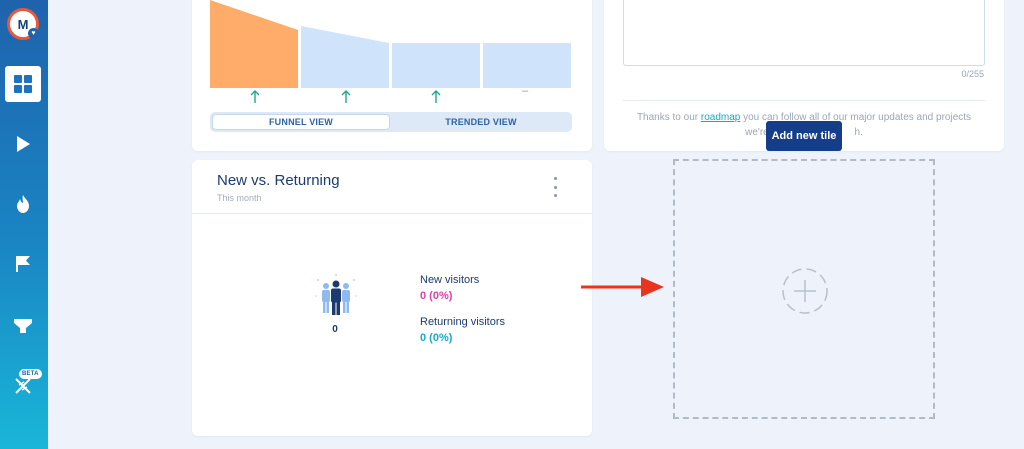 This screenshot has height=449, width=1024. I want to click on roadmap-link: roadmap, so click(720, 117).